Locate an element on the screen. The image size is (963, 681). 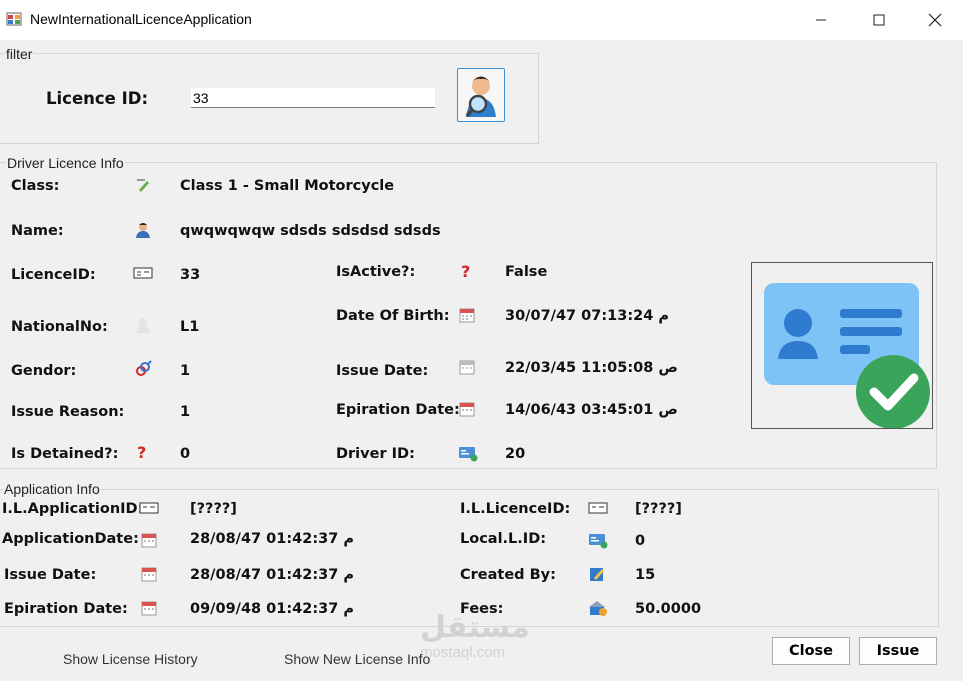
minimize-button is located at coordinates (821, 20).